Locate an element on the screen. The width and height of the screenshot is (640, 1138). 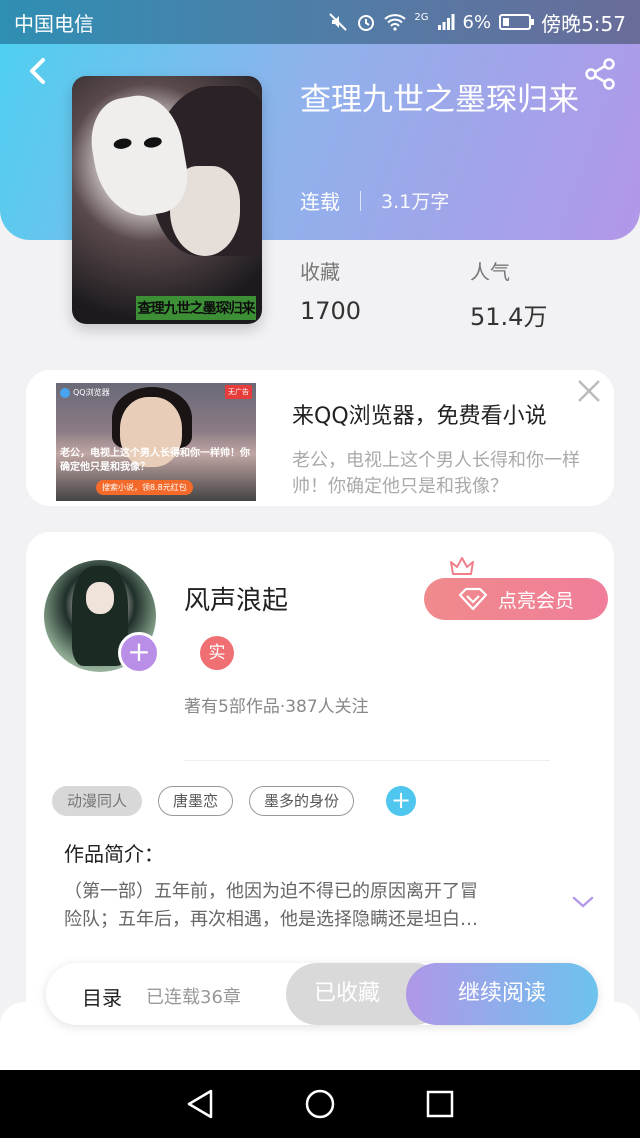
bottom-action-bar: 目录 已连载36章 已收藏 继续阅读 is located at coordinates (322, 994).